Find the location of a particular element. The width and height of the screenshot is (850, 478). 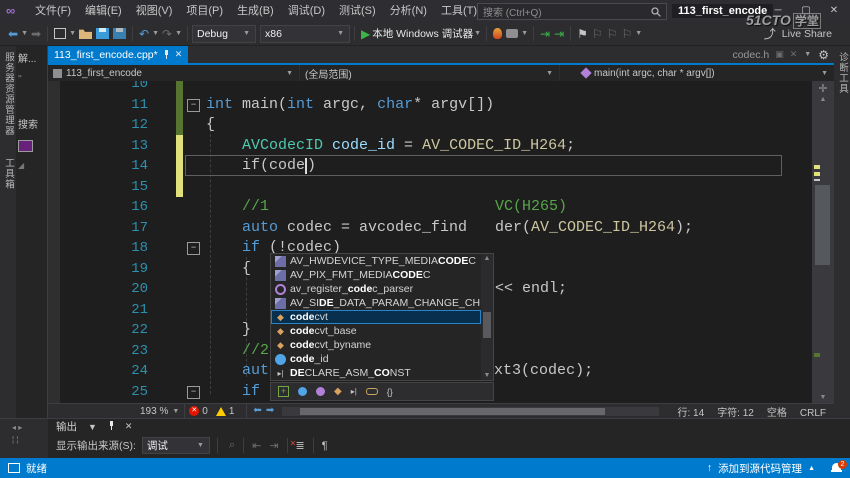

promote-tab-icon: ▣ is located at coordinates (779, 54).